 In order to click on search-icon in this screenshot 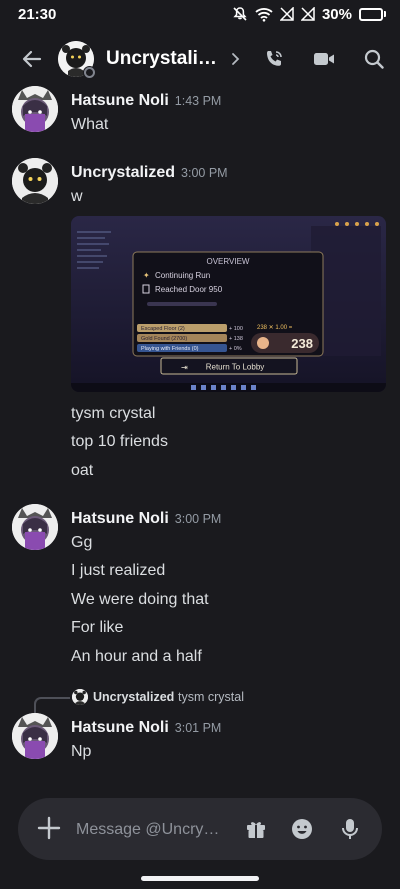, I will do `click(374, 59)`.